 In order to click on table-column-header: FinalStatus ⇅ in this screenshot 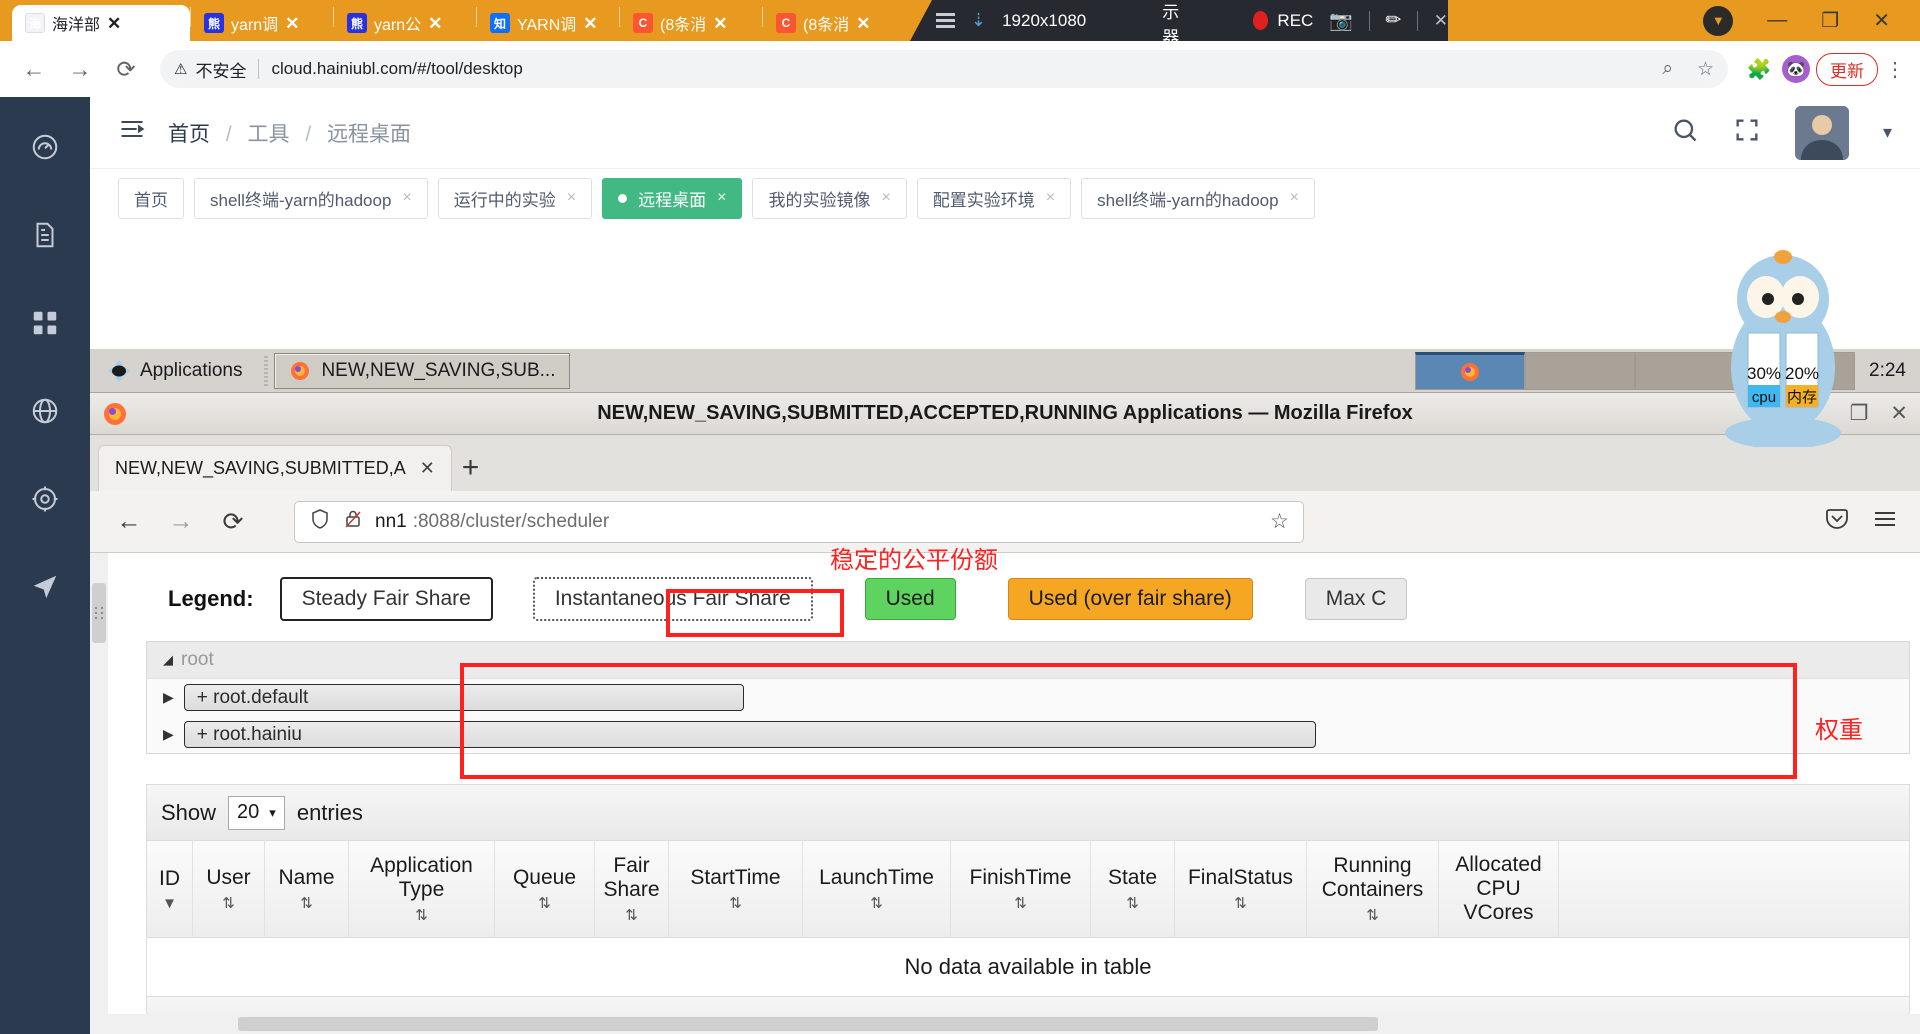, I will do `click(1241, 889)`.